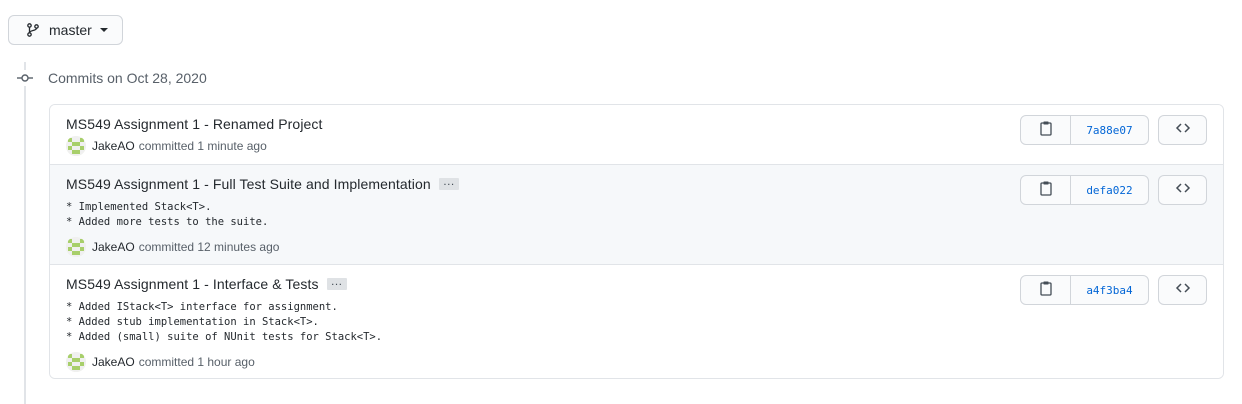 The height and width of the screenshot is (404, 1242). I want to click on commit-title: MS549 Assignment 1 - Renamed Project, so click(194, 124).